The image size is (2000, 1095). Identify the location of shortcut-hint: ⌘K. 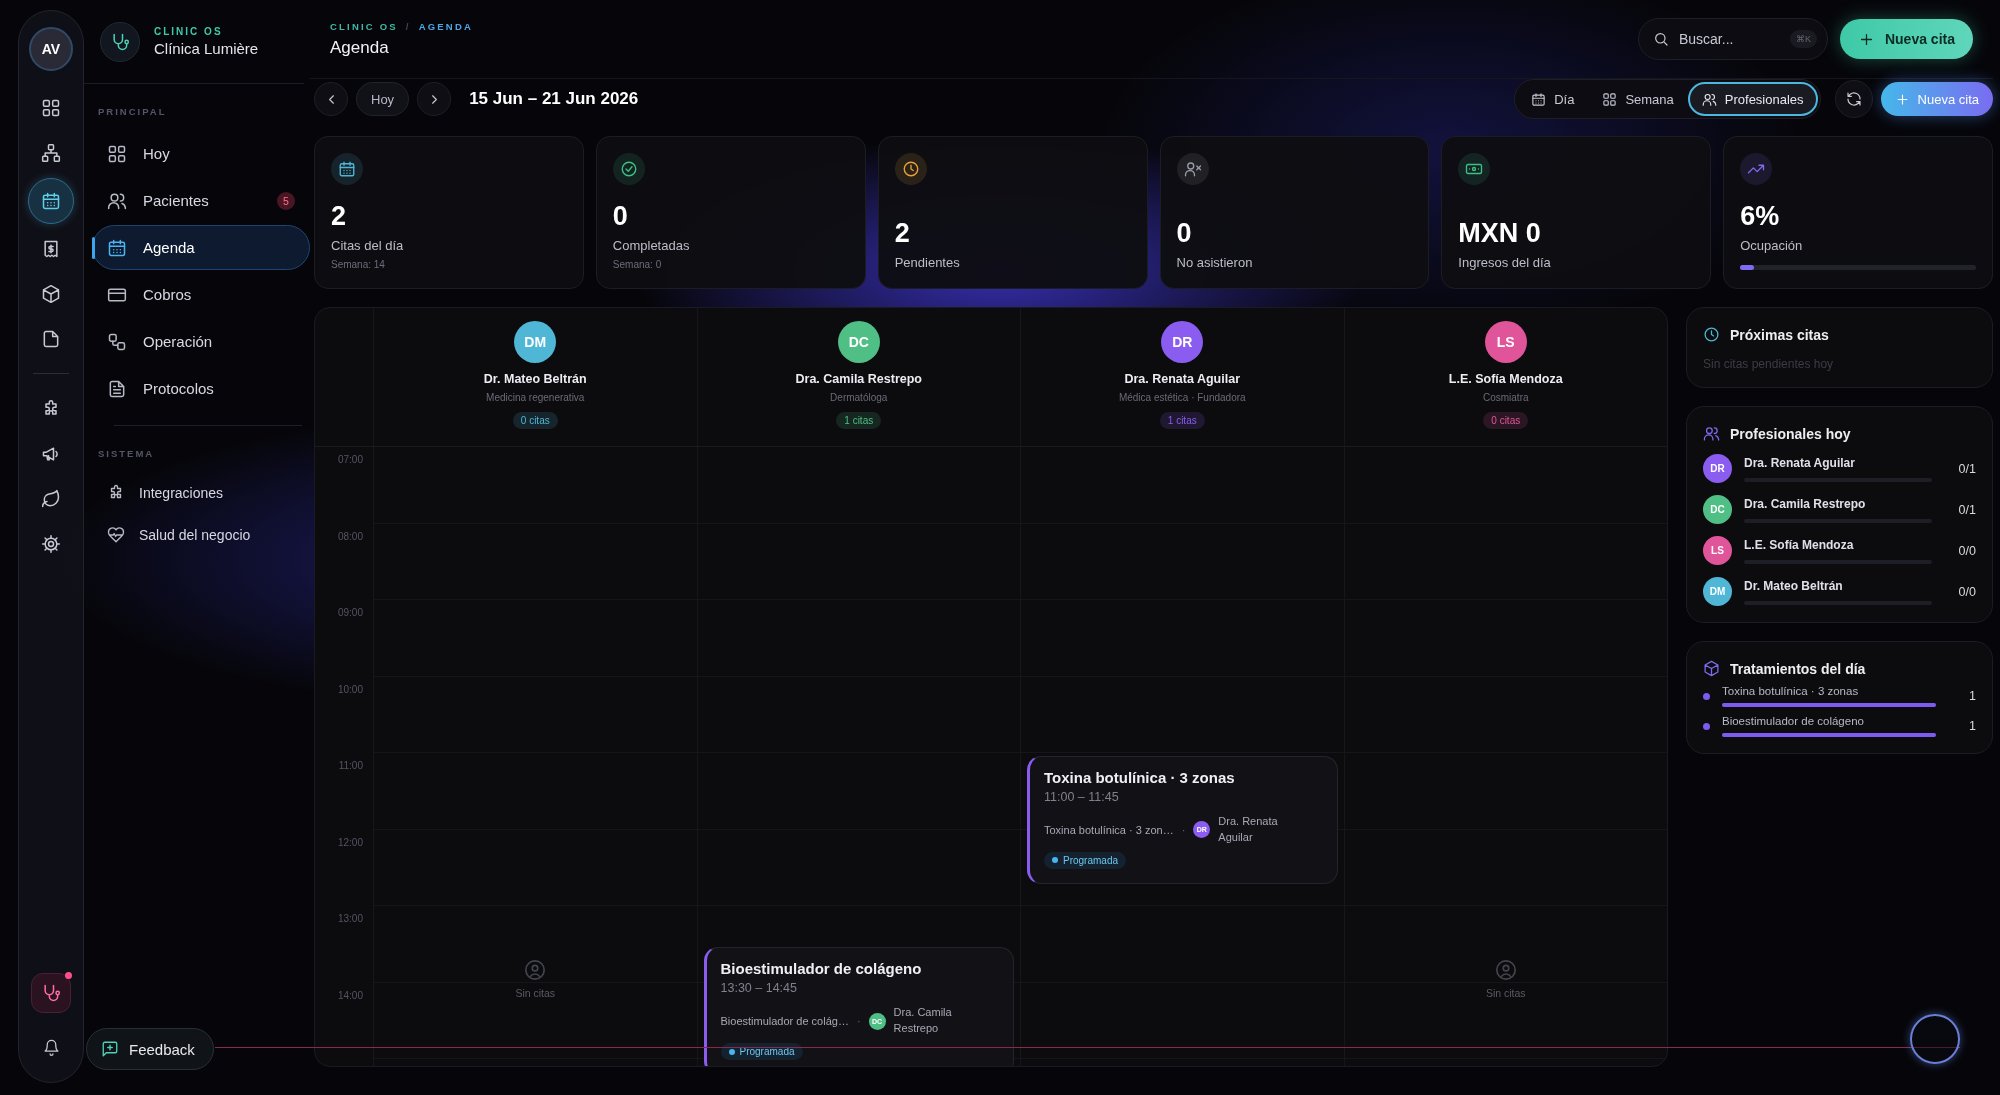
(1803, 39).